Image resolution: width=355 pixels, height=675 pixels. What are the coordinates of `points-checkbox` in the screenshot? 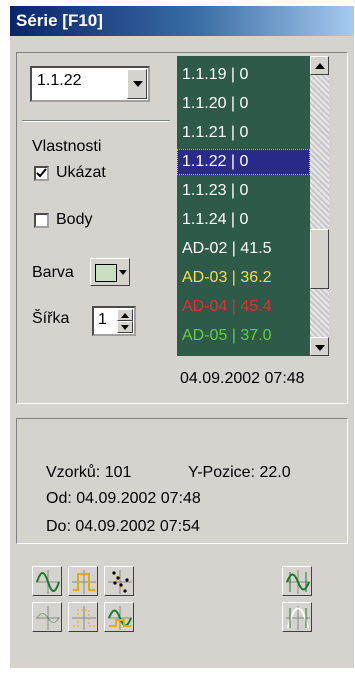 It's located at (41, 220).